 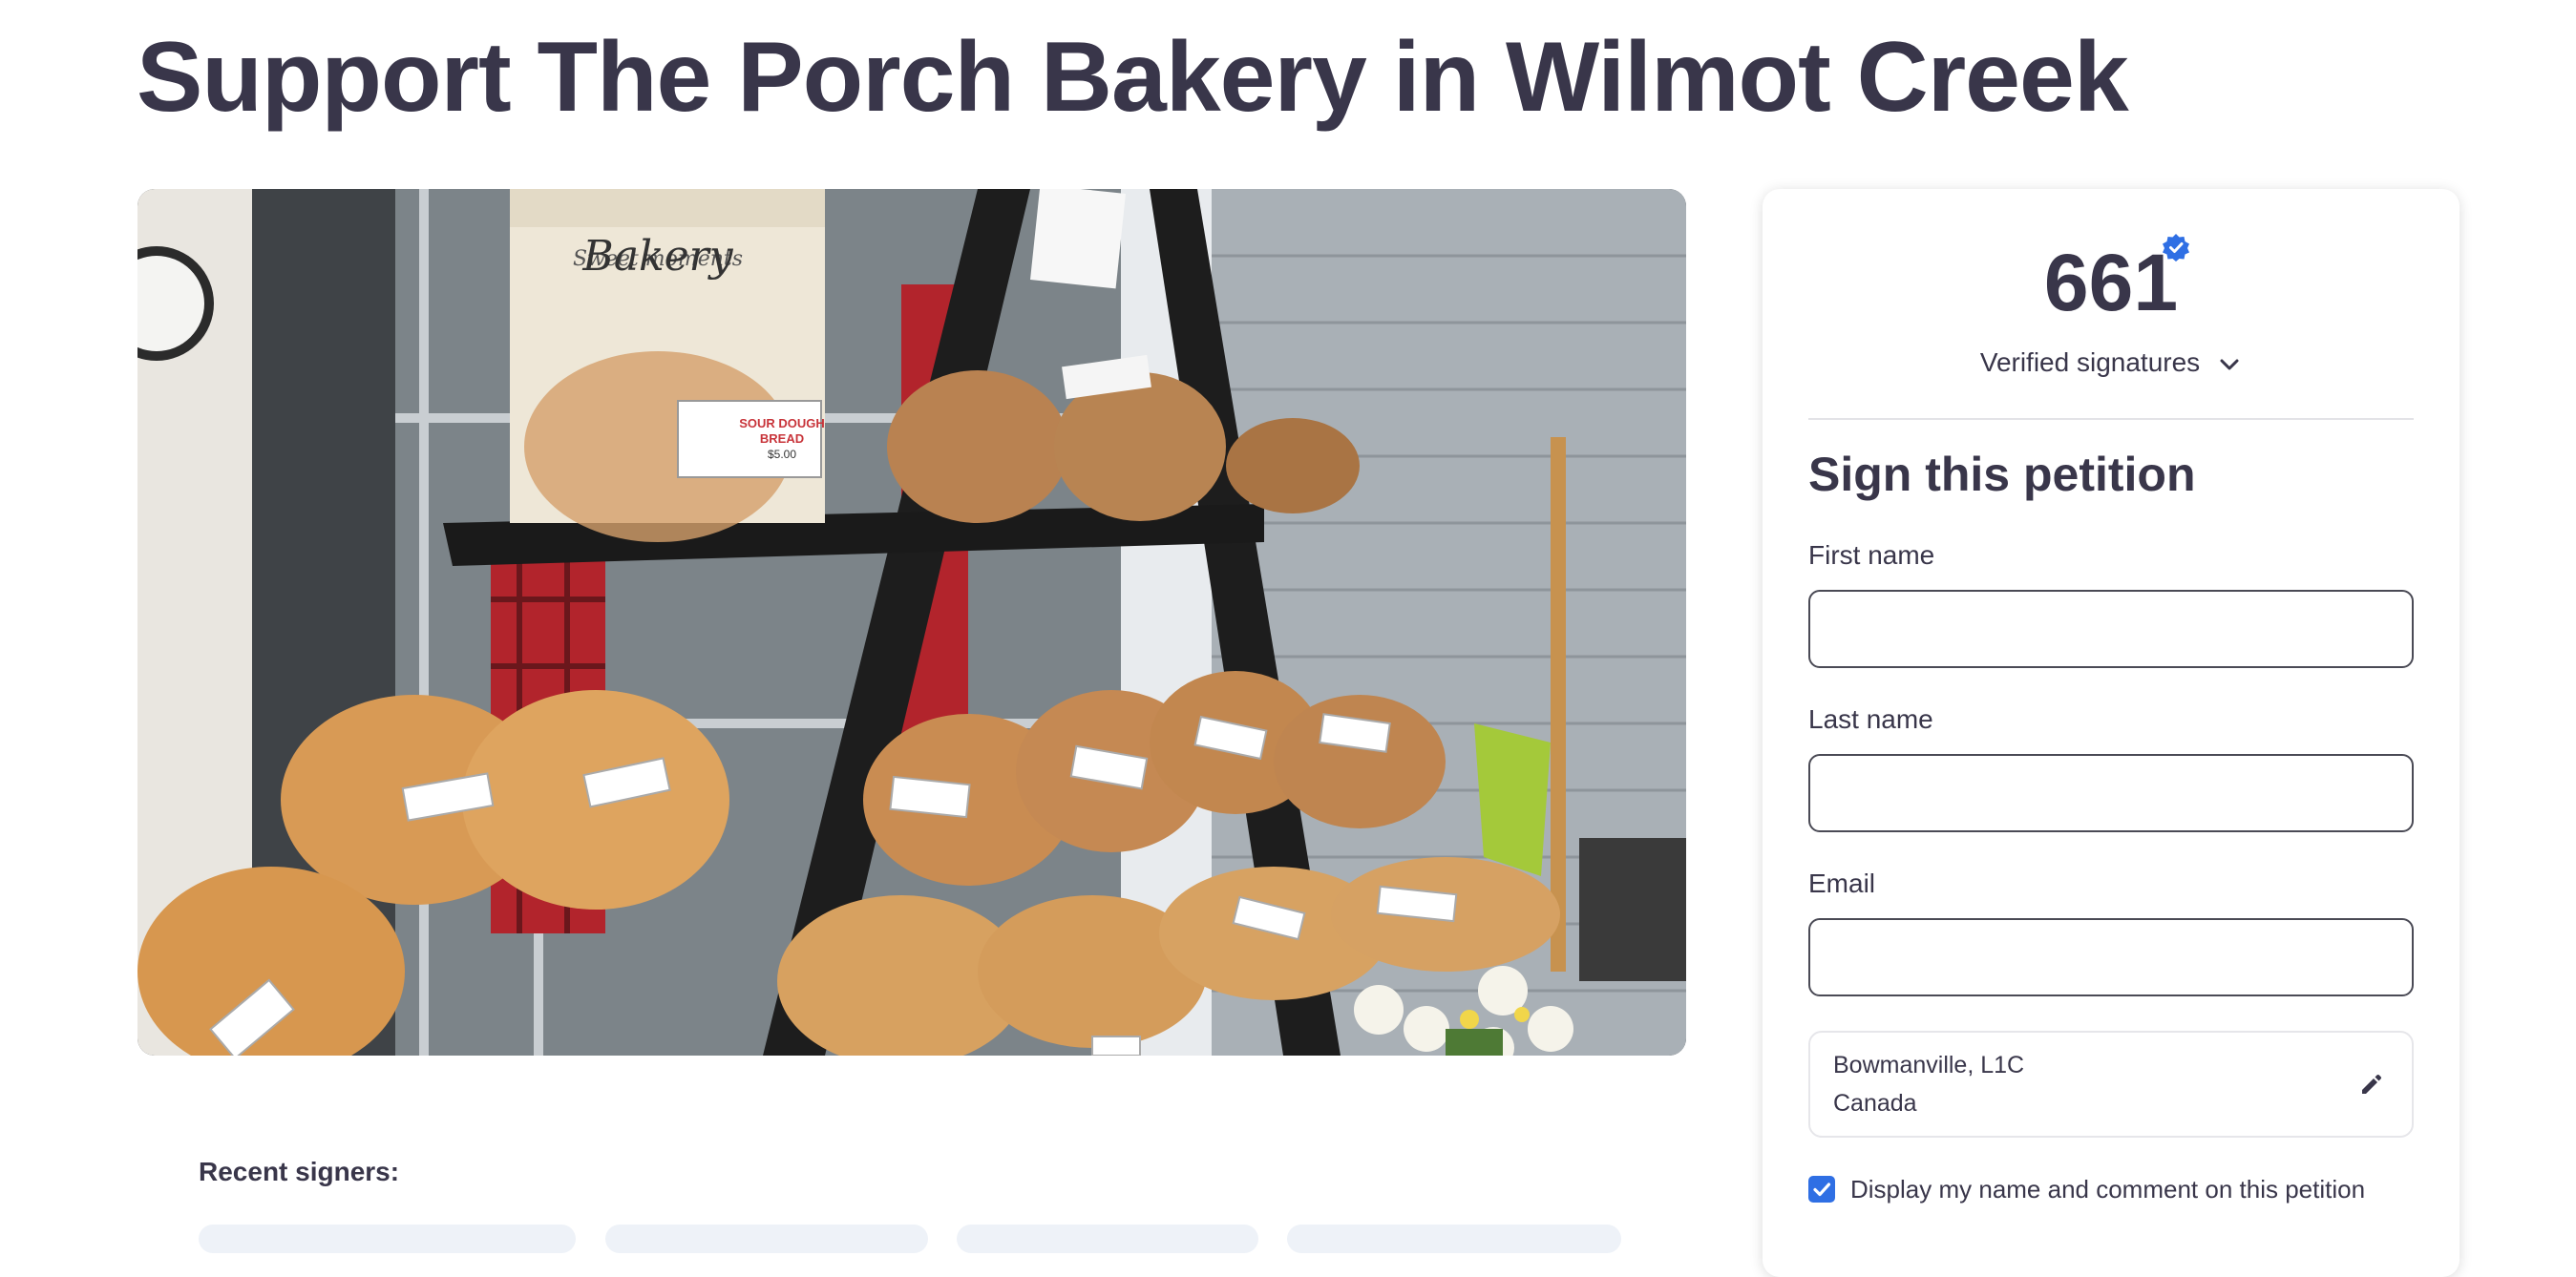 I want to click on email-input, so click(x=2111, y=957).